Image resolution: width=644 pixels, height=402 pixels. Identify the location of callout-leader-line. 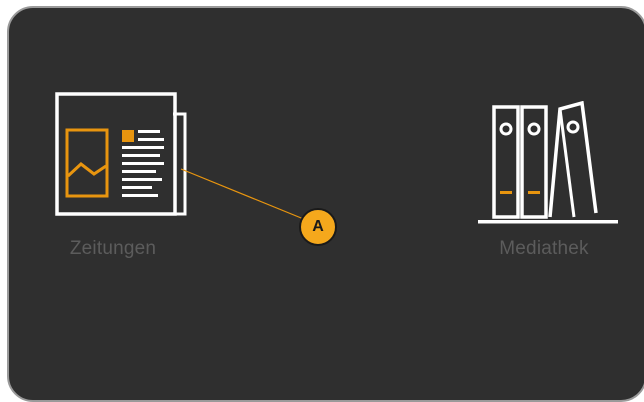
(246, 195).